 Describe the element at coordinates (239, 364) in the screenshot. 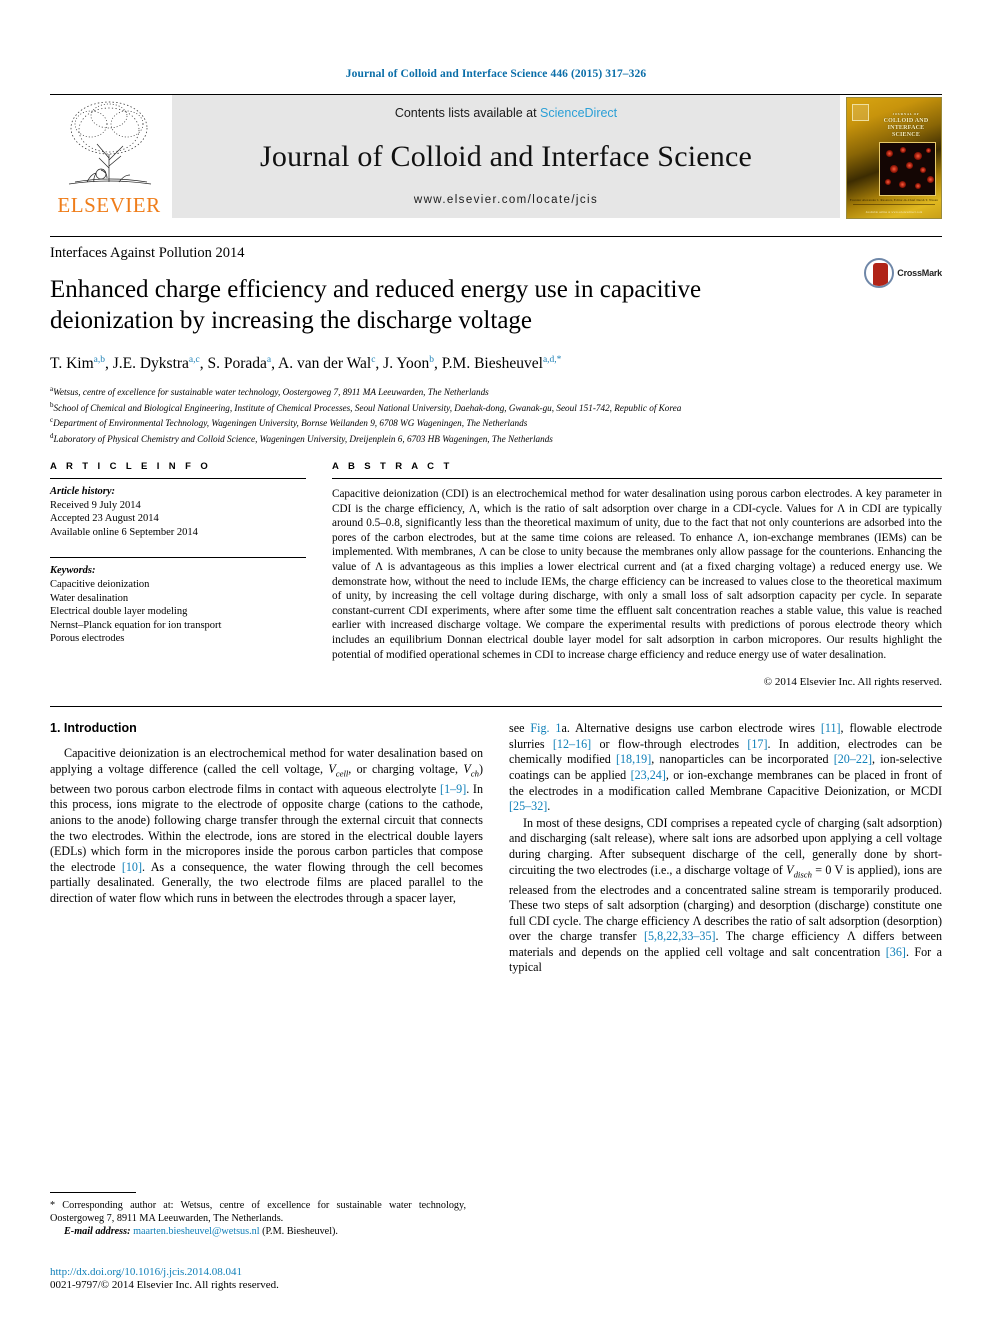

I see `author-item: S. Poradaa` at that location.